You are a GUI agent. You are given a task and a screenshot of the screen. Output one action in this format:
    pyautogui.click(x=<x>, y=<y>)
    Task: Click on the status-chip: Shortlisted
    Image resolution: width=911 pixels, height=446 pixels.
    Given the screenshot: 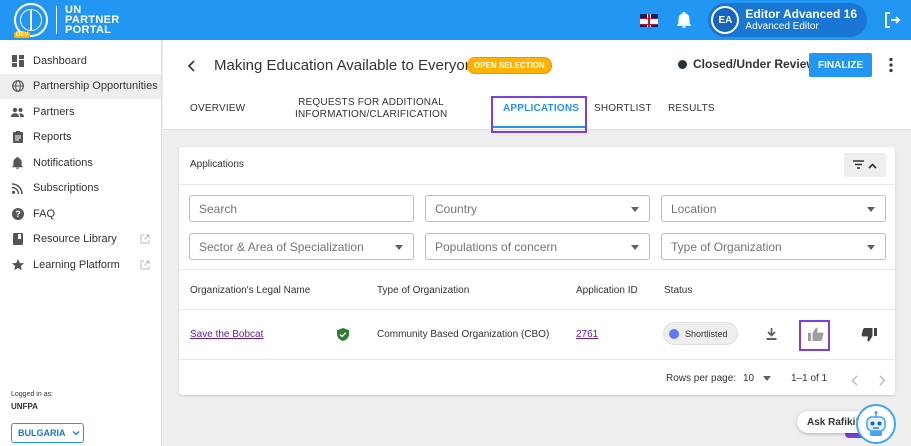 What is the action you would take?
    pyautogui.click(x=700, y=333)
    